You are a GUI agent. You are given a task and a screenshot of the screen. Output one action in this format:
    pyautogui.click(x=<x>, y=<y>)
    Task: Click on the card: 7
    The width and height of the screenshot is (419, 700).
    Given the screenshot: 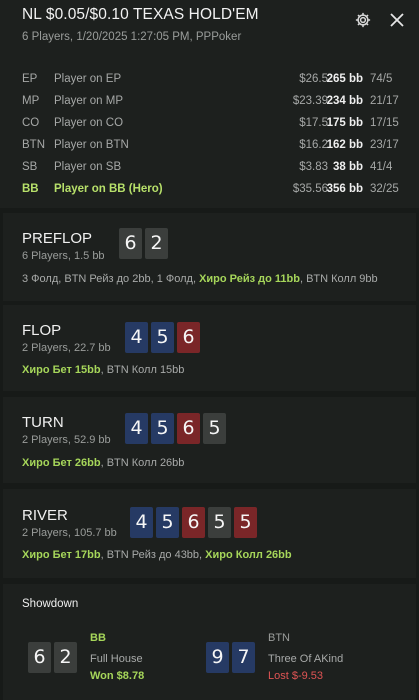 What is the action you would take?
    pyautogui.click(x=243, y=657)
    